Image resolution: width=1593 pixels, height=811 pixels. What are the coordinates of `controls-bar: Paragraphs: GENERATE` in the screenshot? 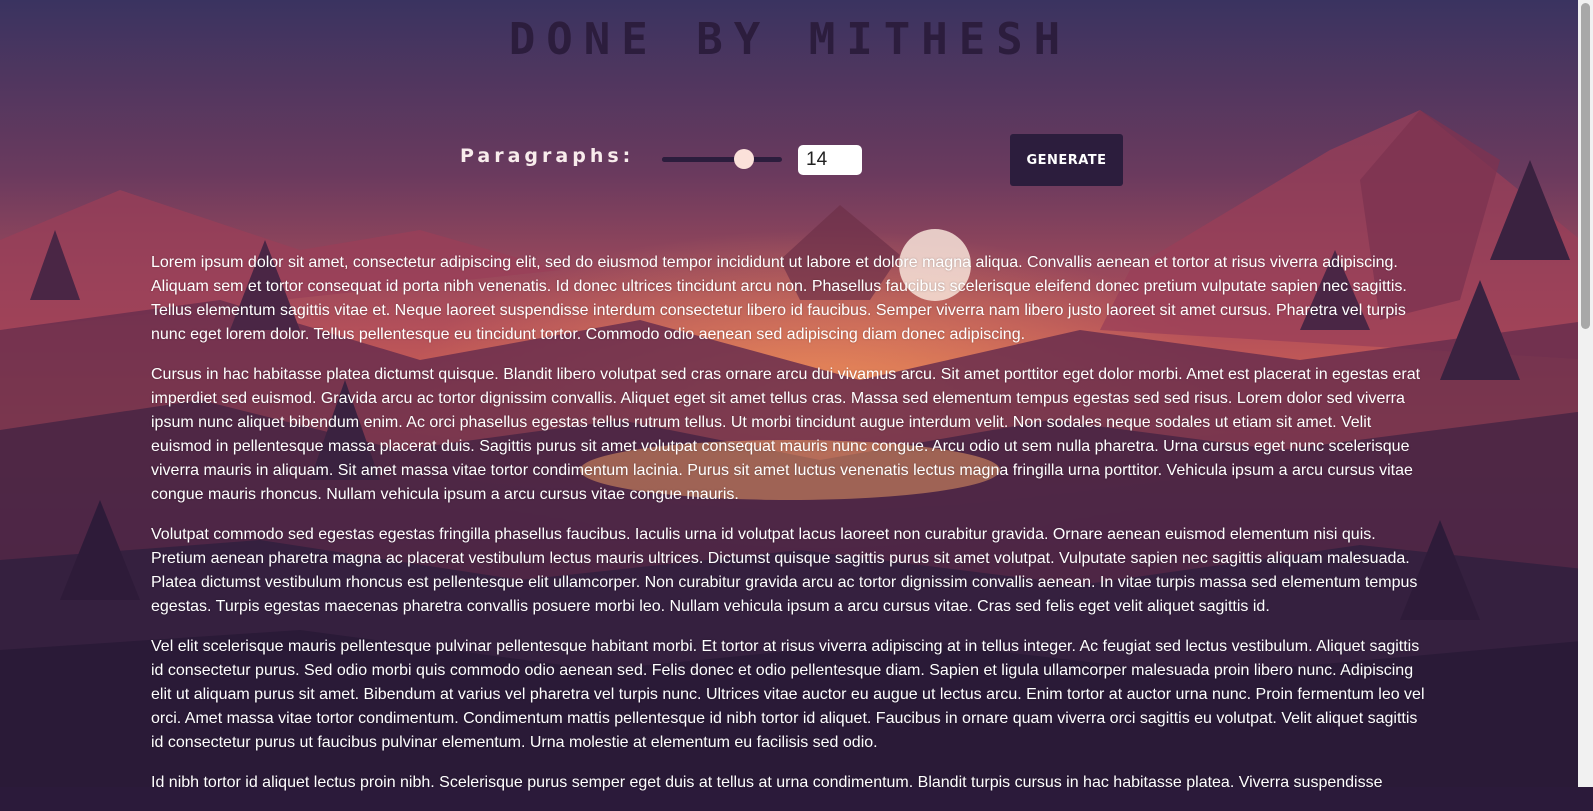 It's located at (796, 160).